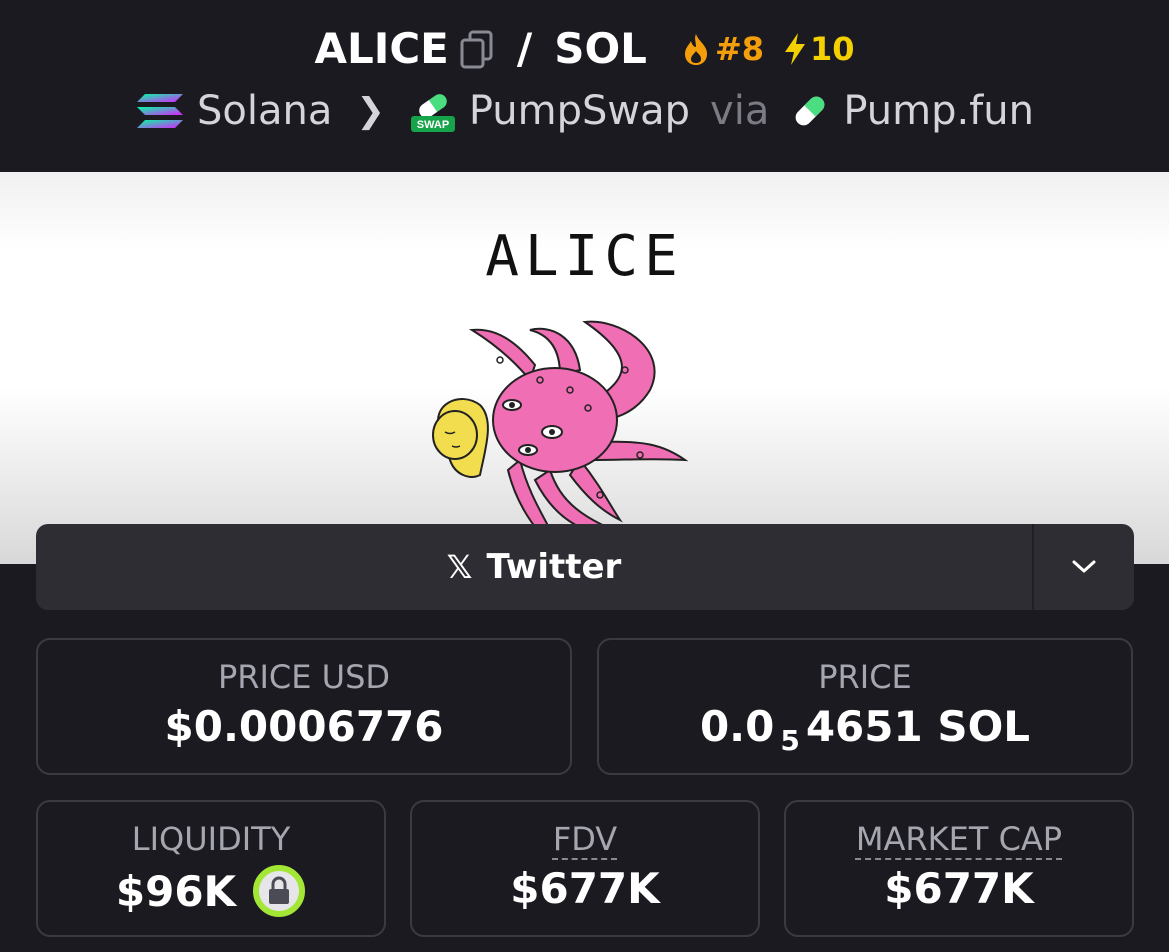 The width and height of the screenshot is (1169, 952). Describe the element at coordinates (918, 726) in the screenshot. I see `price-digits: 4651 SOL` at that location.